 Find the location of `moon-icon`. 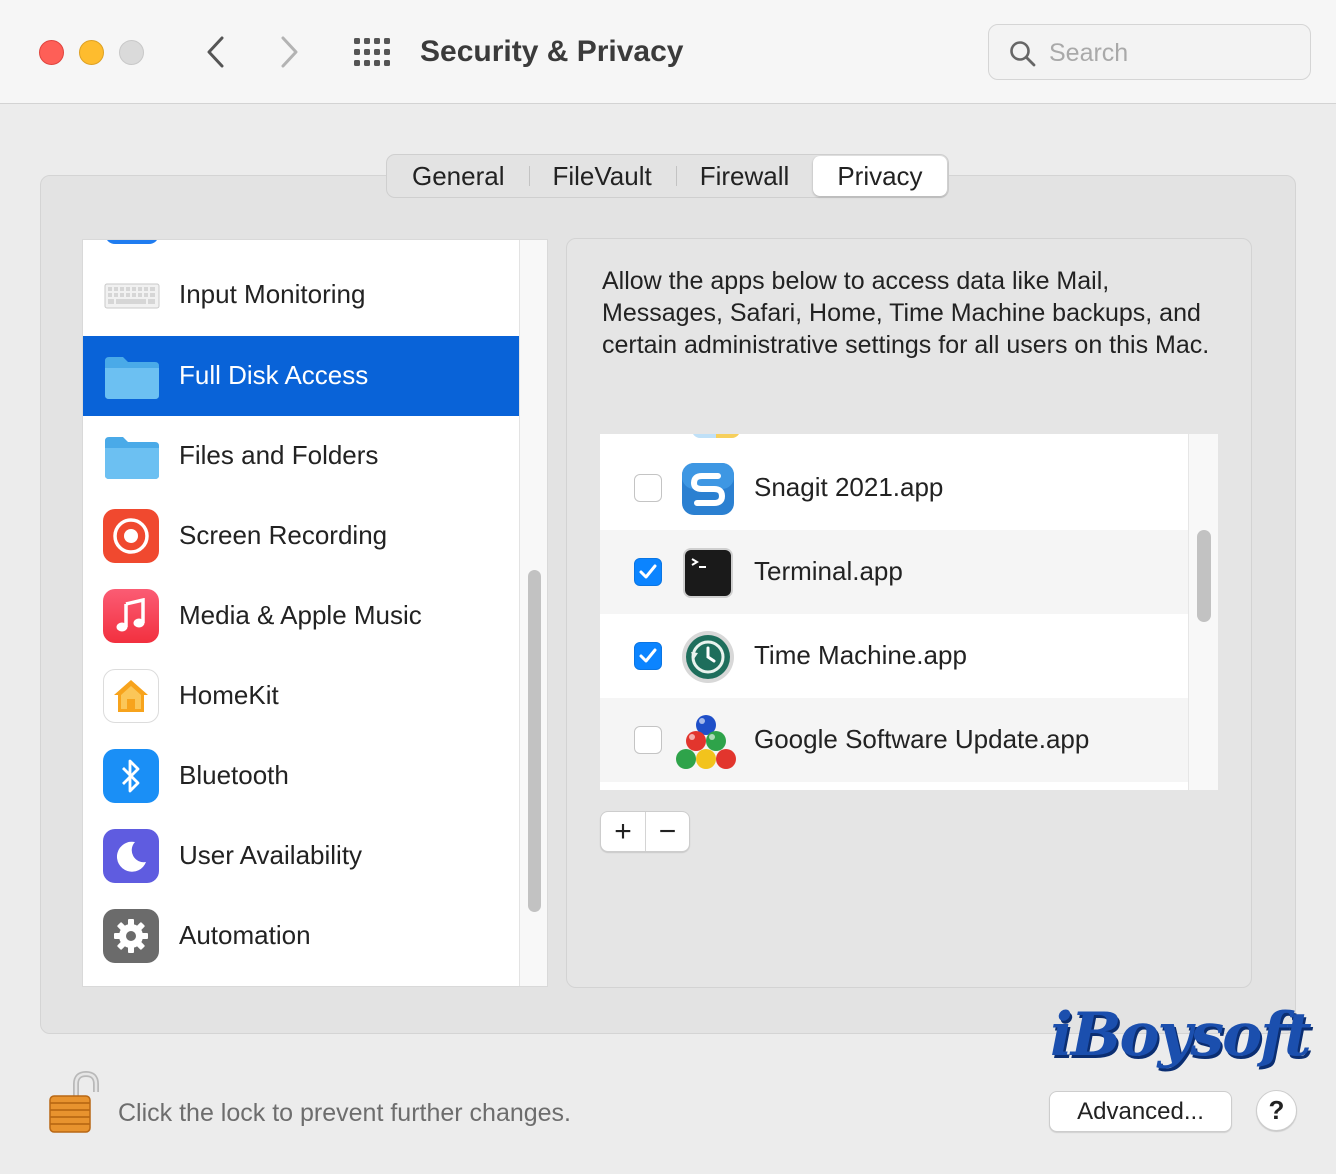

moon-icon is located at coordinates (132, 856).